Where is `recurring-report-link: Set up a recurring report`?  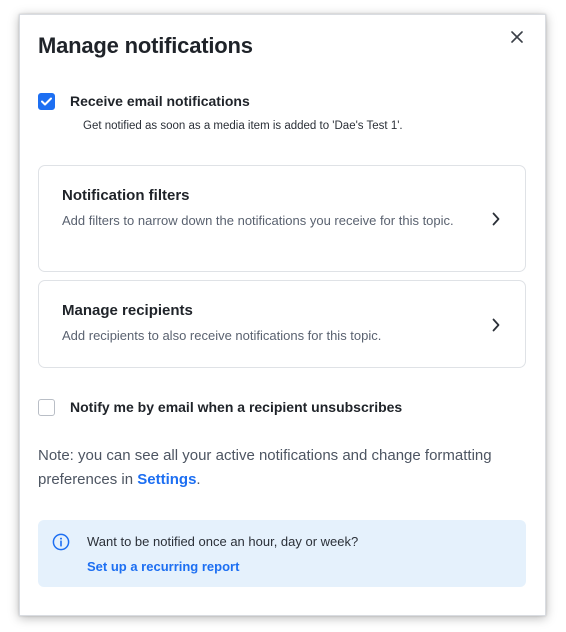 recurring-report-link: Set up a recurring report is located at coordinates (163, 566).